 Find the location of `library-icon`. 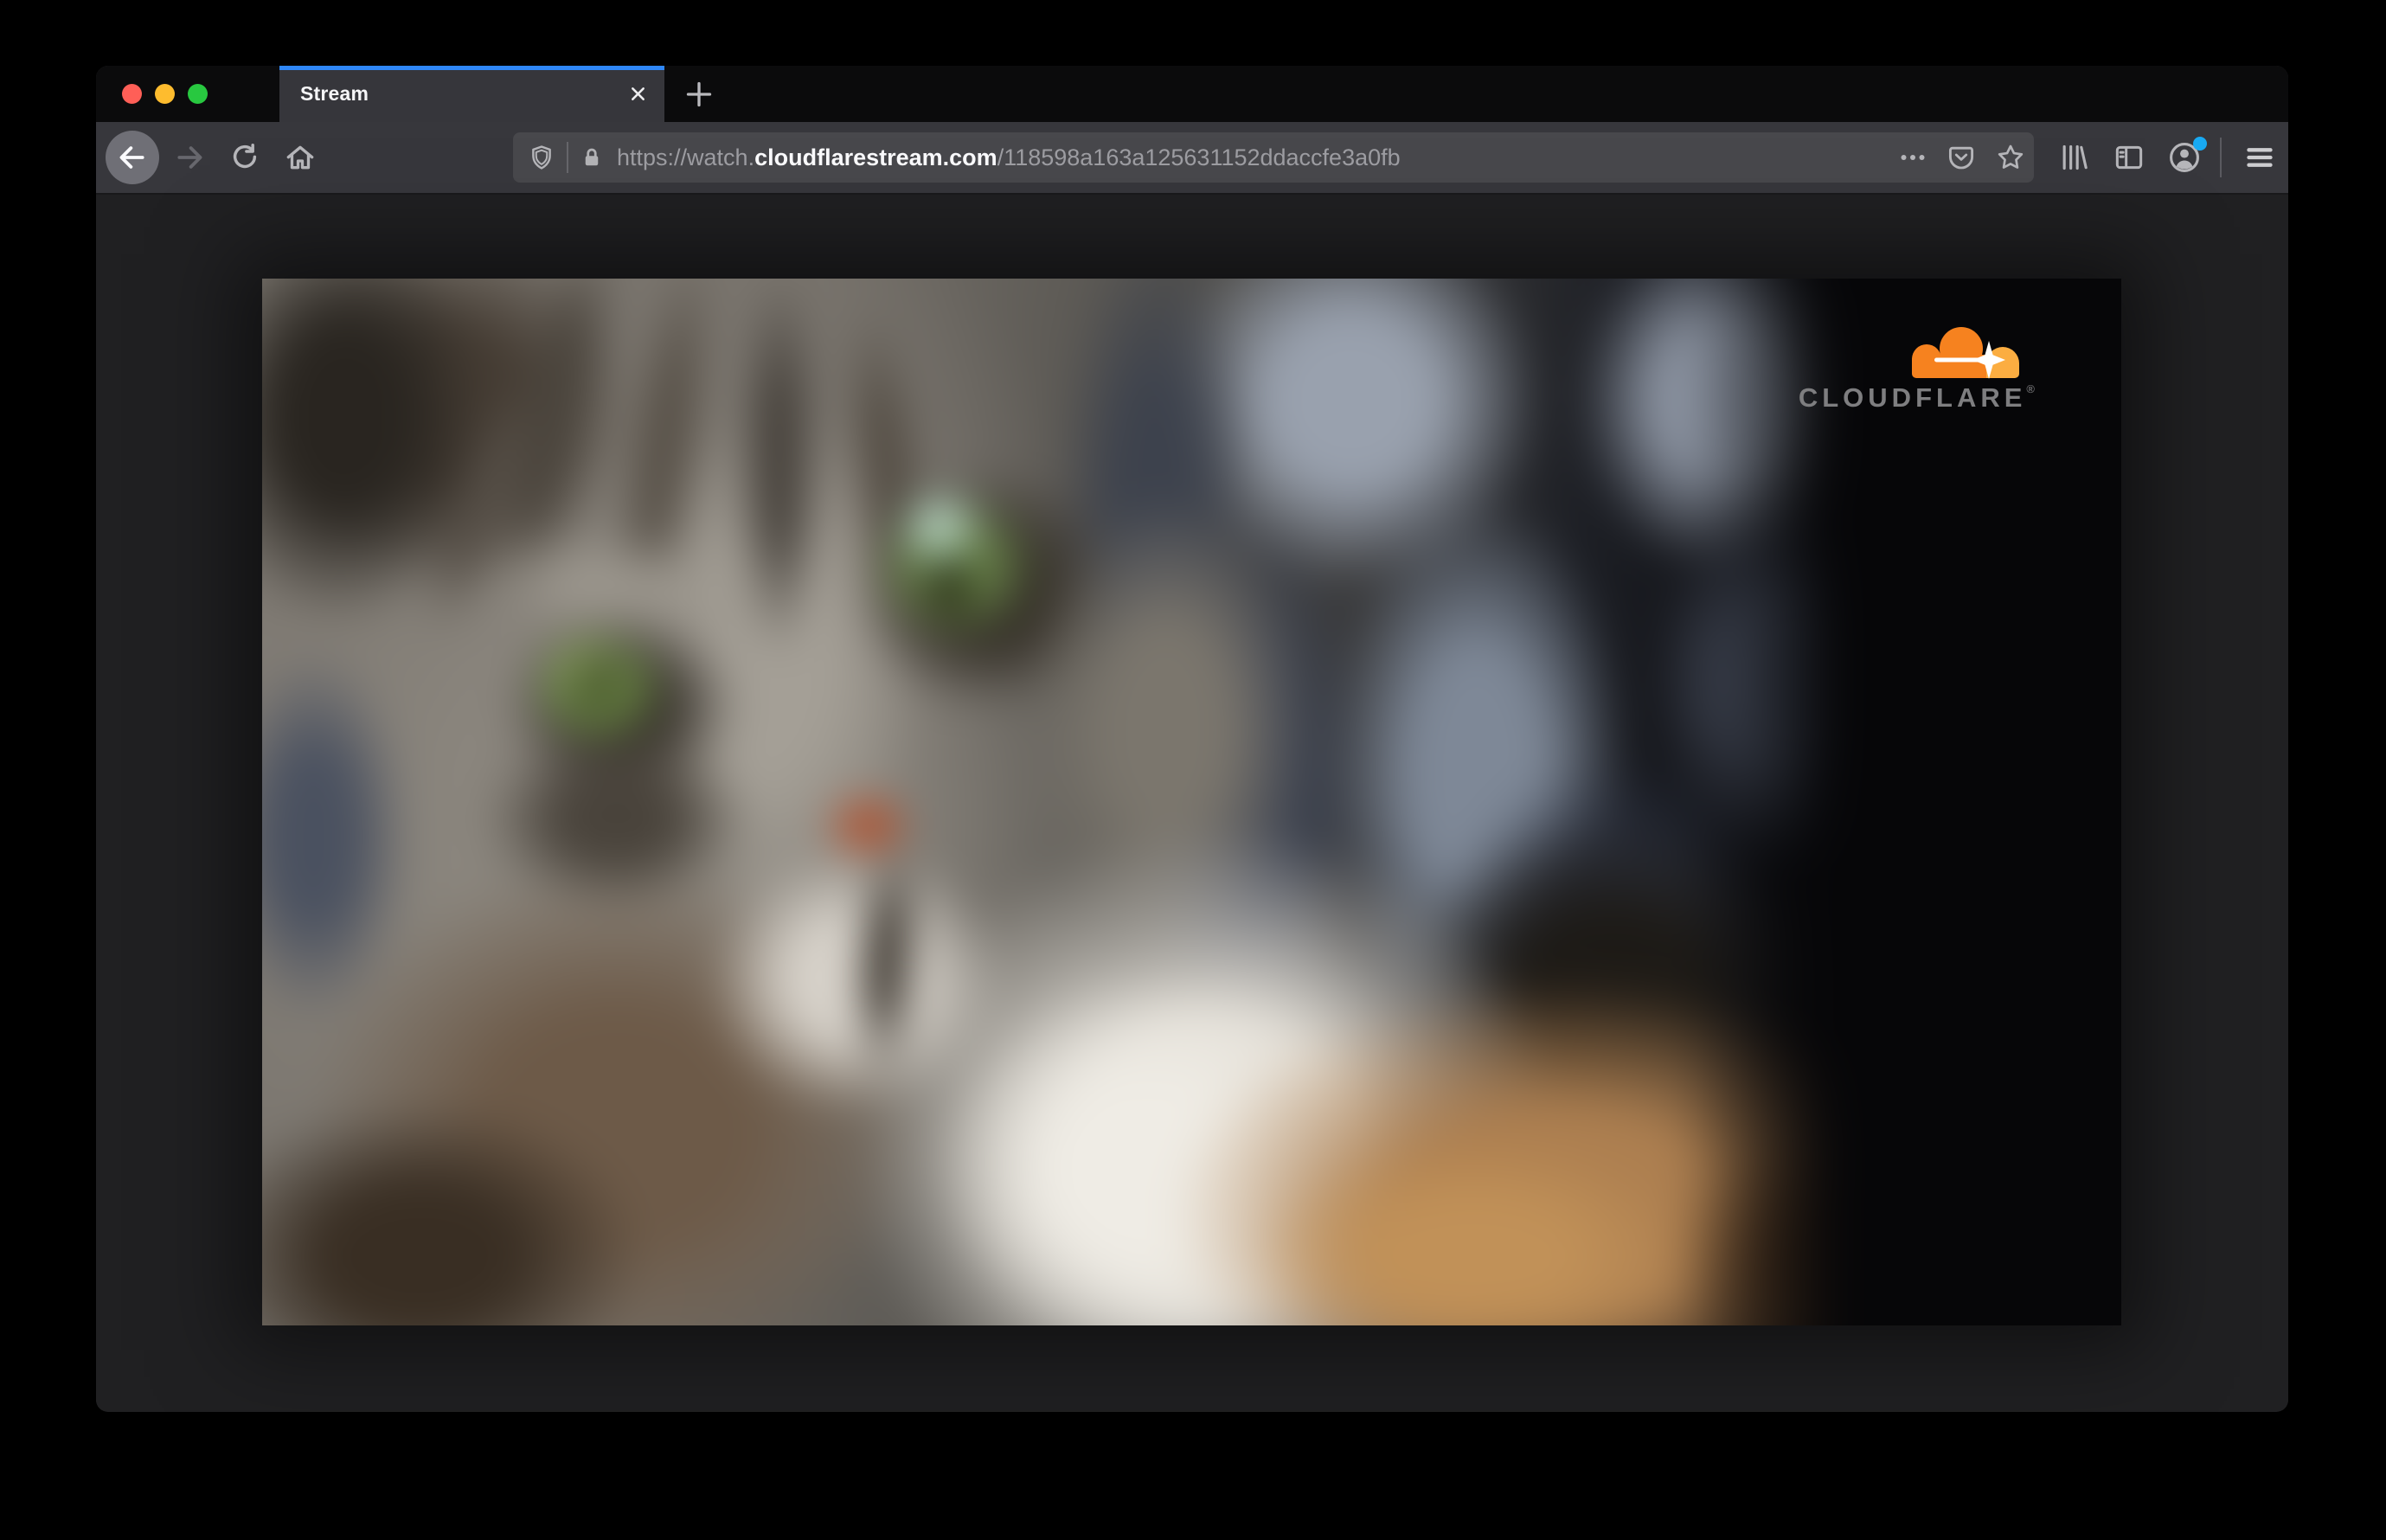

library-icon is located at coordinates (2075, 157).